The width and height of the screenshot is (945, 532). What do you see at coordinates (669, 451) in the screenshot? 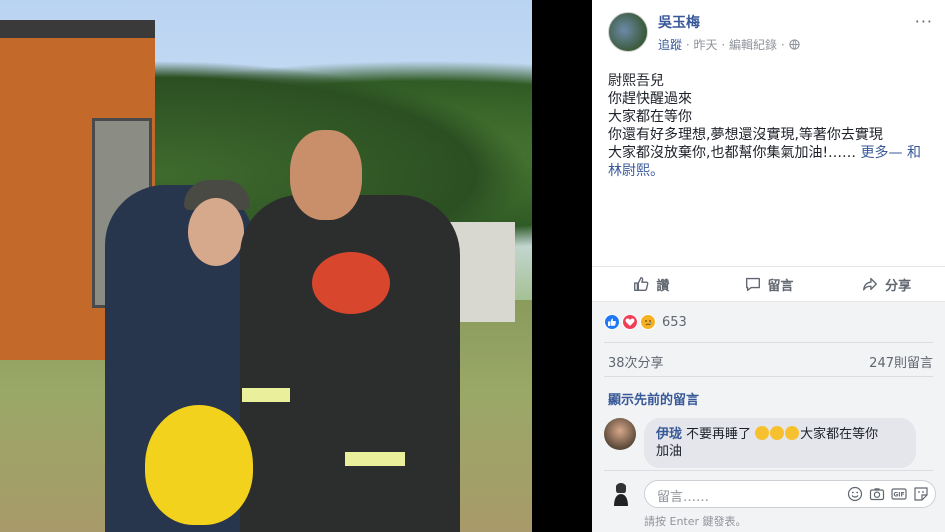
I see `comment-text: 加油` at bounding box center [669, 451].